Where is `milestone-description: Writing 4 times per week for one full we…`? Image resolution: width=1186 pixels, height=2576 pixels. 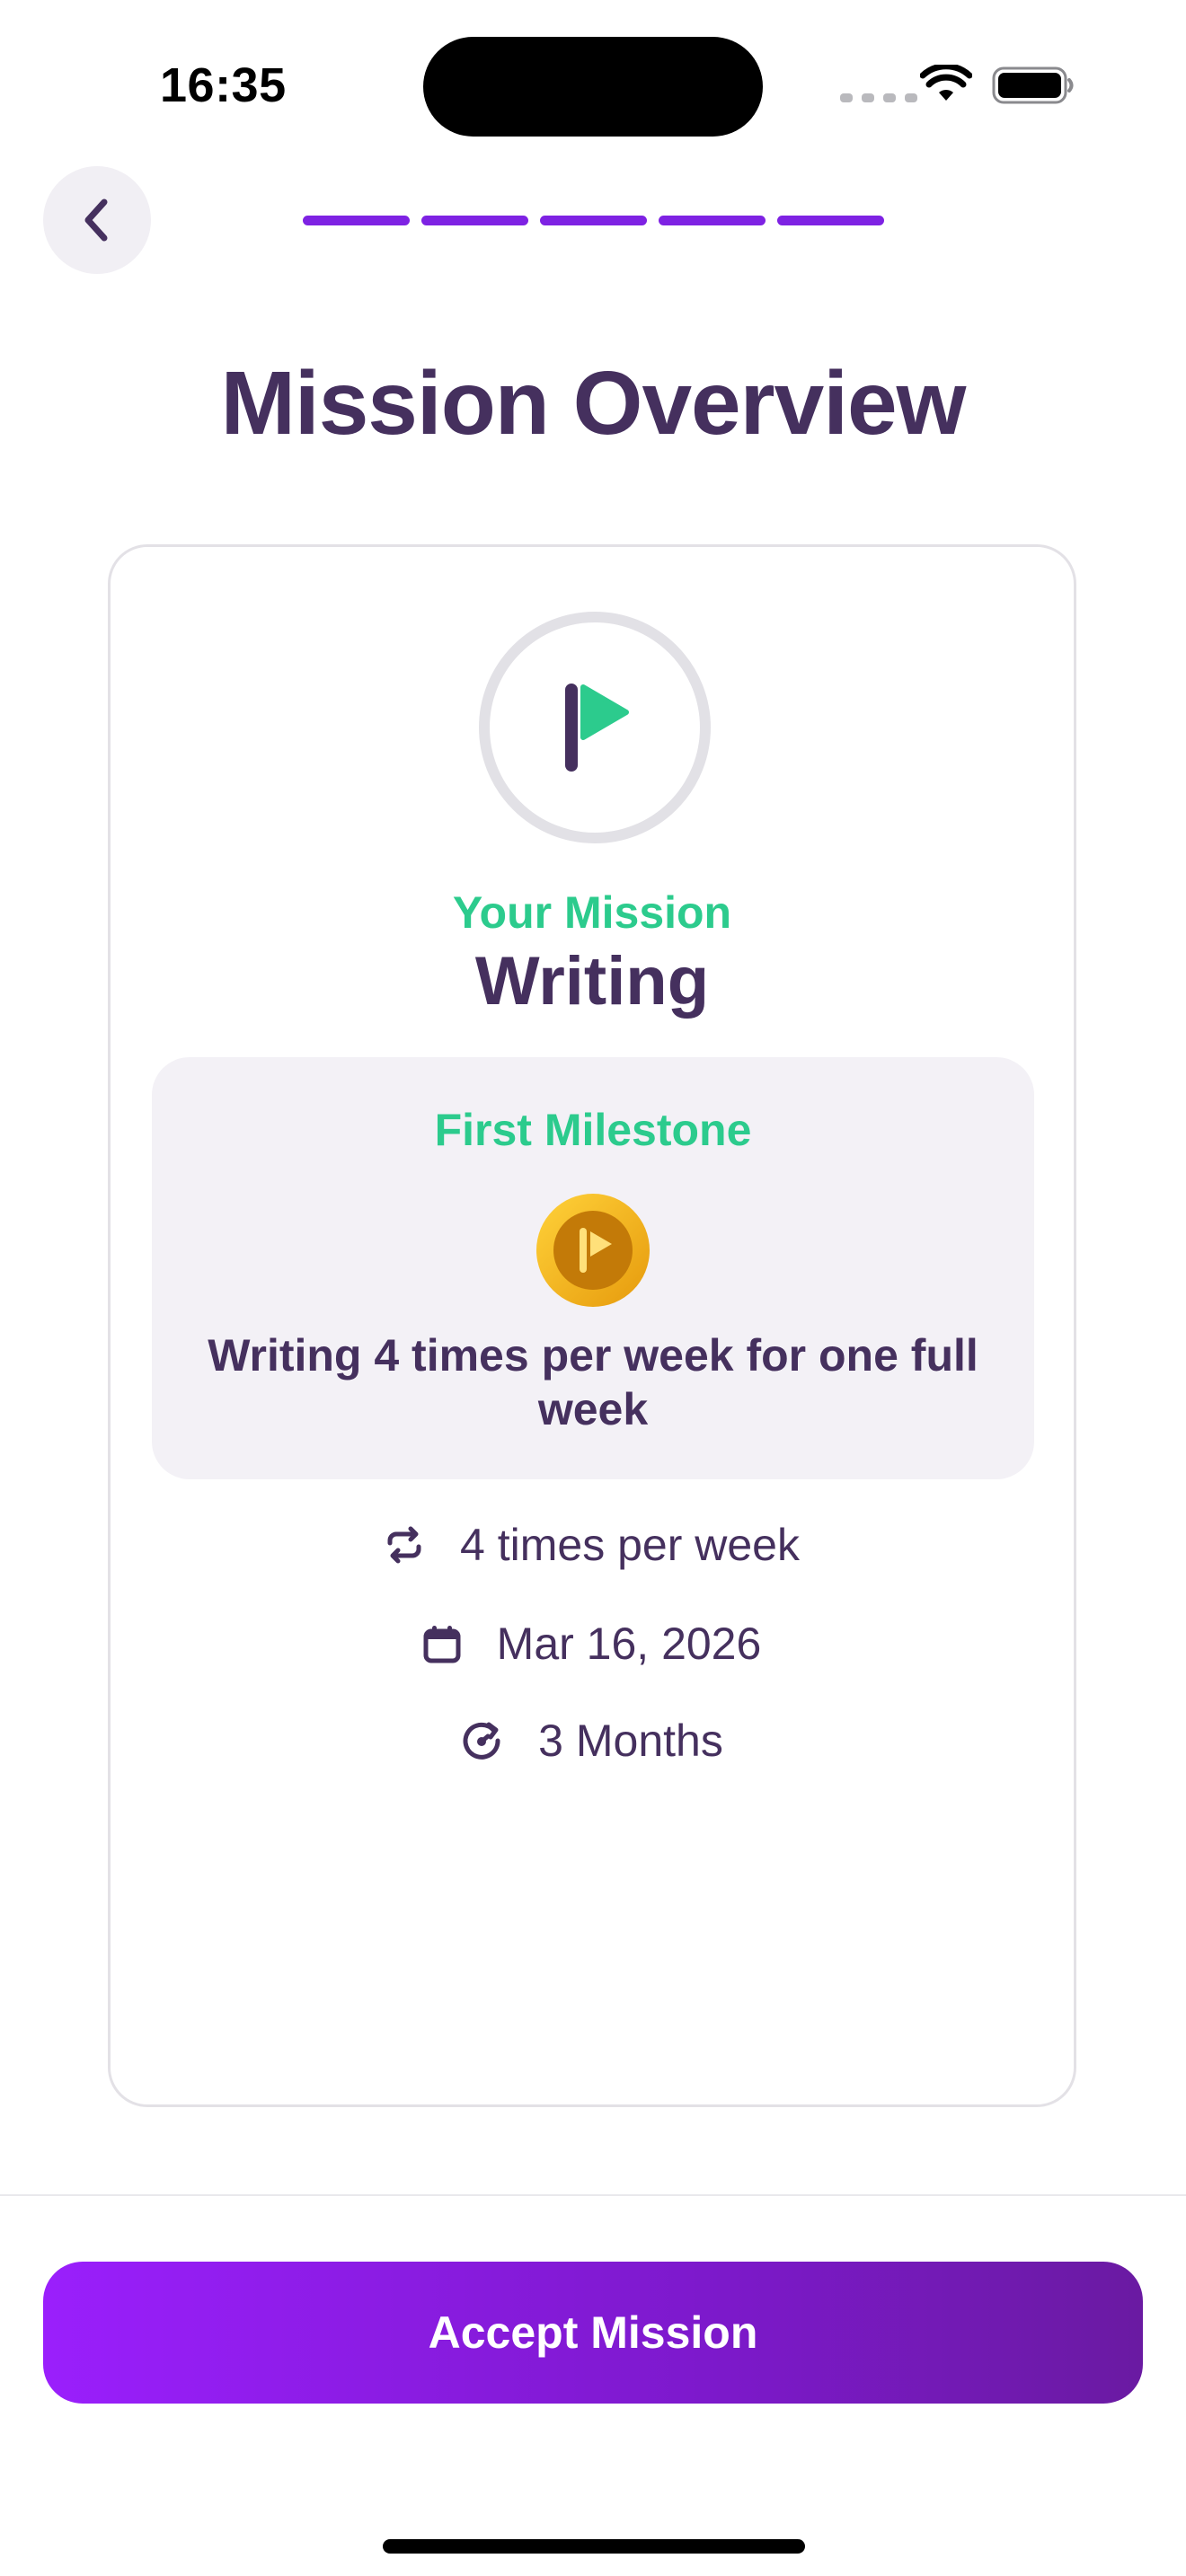
milestone-description: Writing 4 times per week for one full we… is located at coordinates (593, 1382).